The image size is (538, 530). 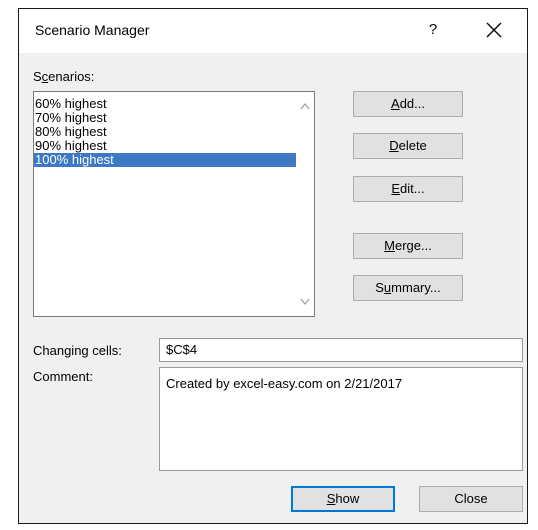 I want to click on list-item-selected: 100% highest, so click(x=165, y=160).